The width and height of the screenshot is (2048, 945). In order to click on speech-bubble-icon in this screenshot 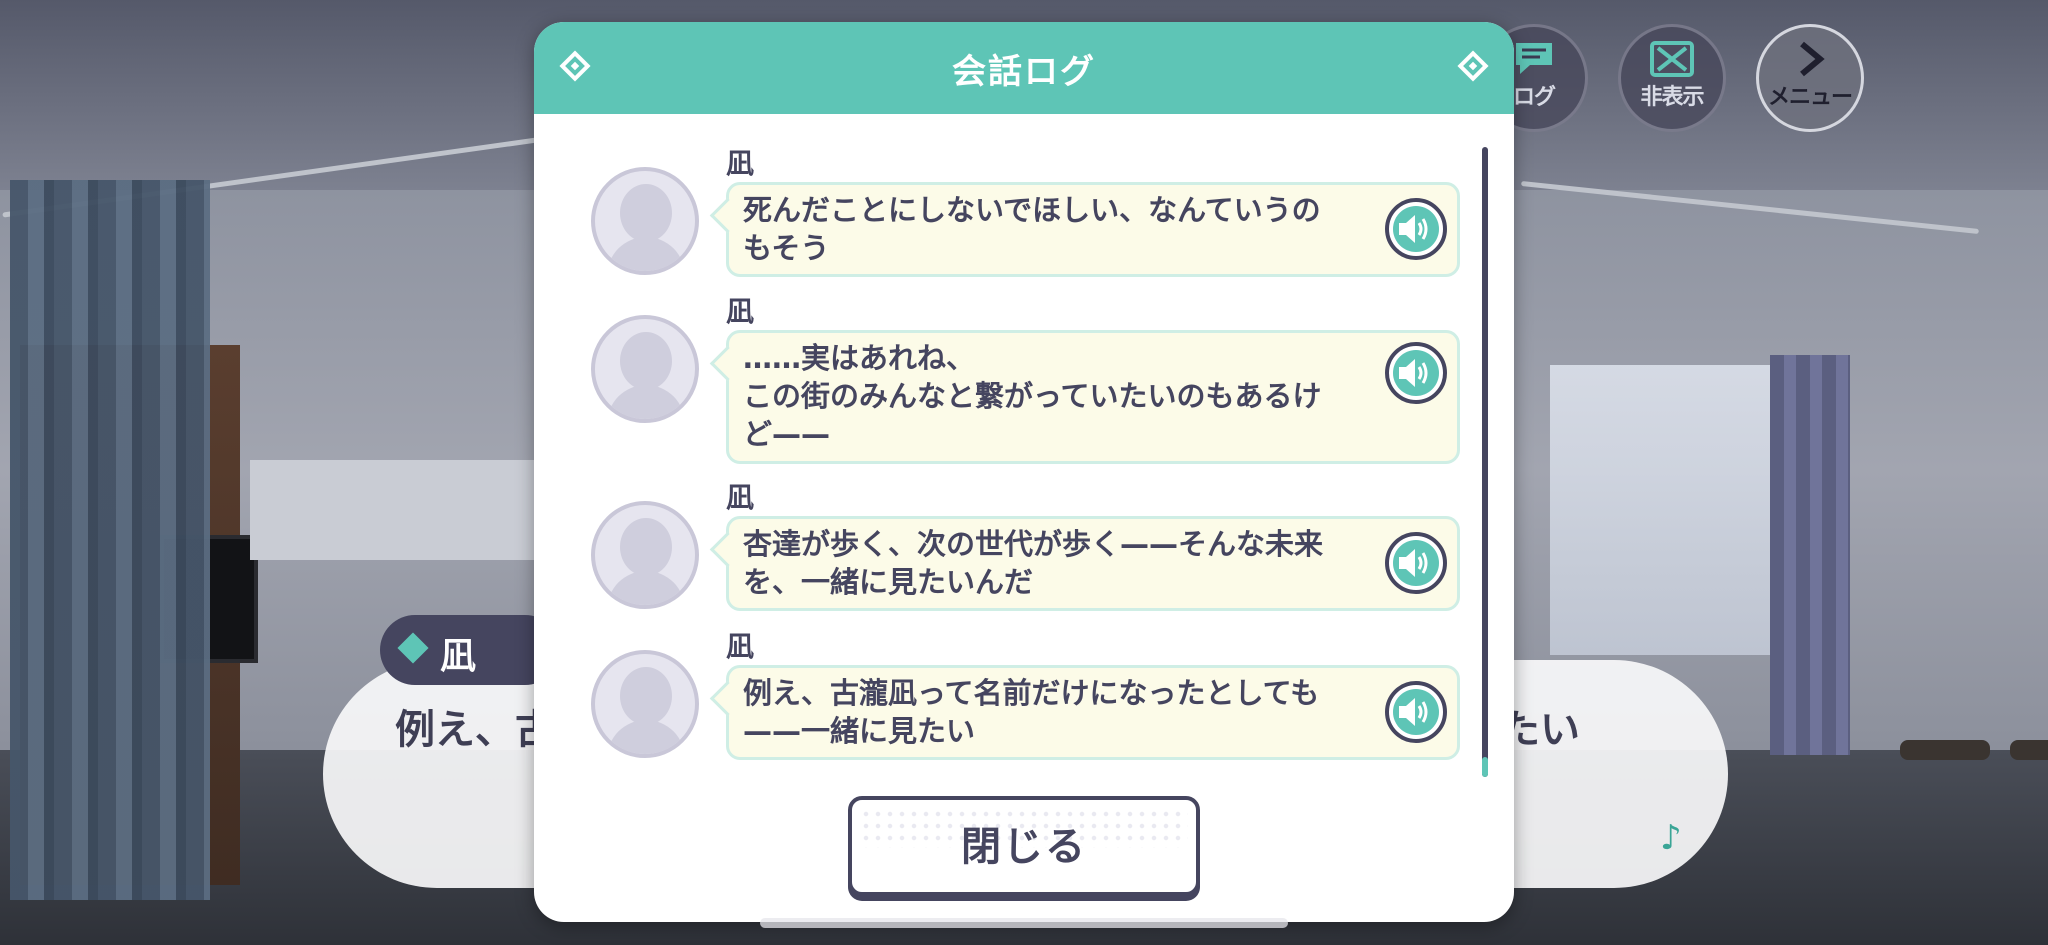, I will do `click(1534, 58)`.